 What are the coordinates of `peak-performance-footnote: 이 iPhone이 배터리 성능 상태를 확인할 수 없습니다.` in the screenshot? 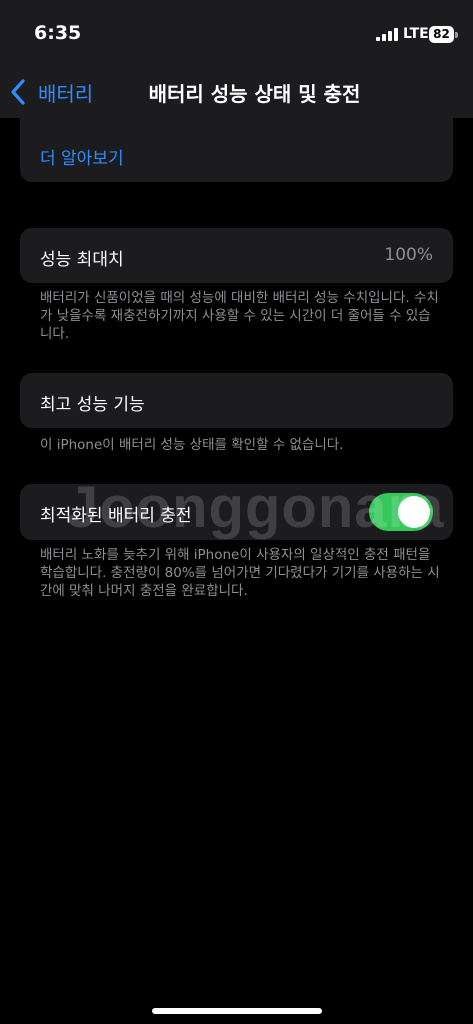 It's located at (192, 445).